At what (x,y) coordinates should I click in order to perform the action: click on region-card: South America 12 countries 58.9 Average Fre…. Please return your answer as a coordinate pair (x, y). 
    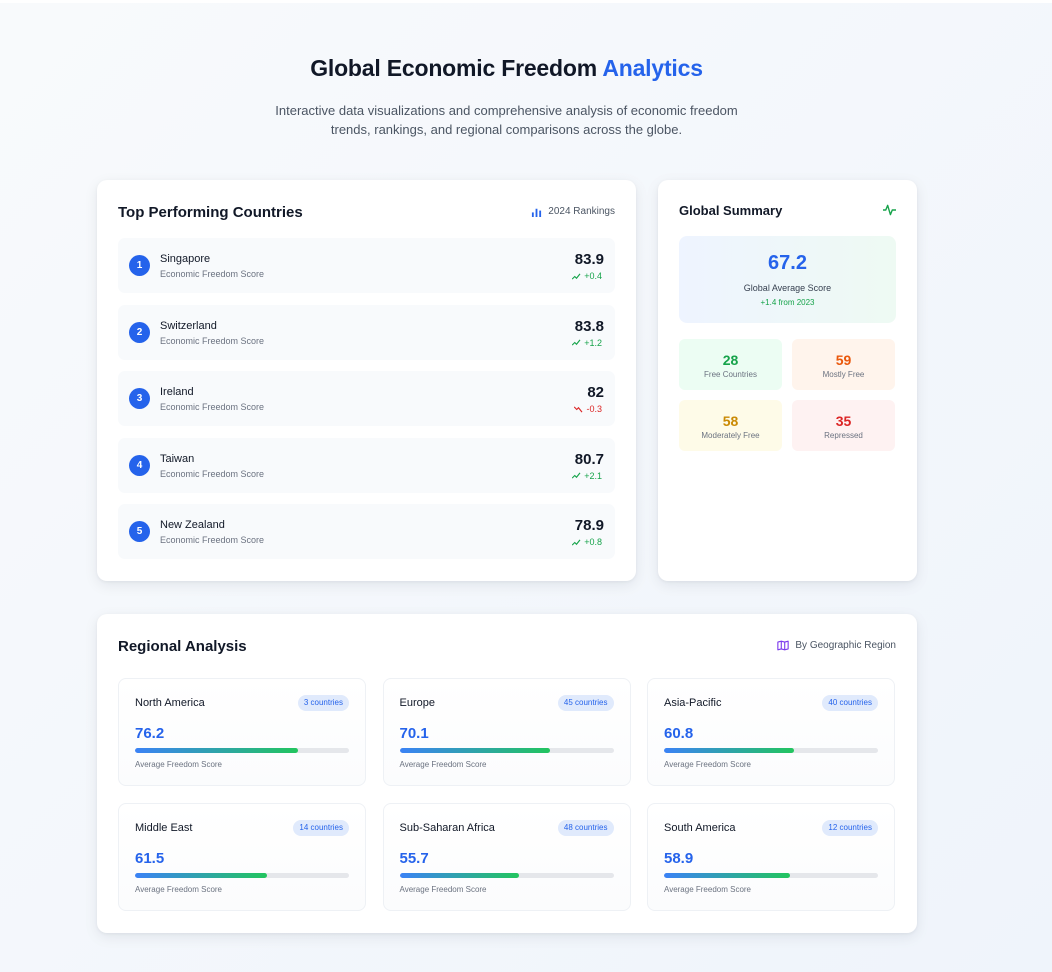
    Looking at the image, I should click on (771, 857).